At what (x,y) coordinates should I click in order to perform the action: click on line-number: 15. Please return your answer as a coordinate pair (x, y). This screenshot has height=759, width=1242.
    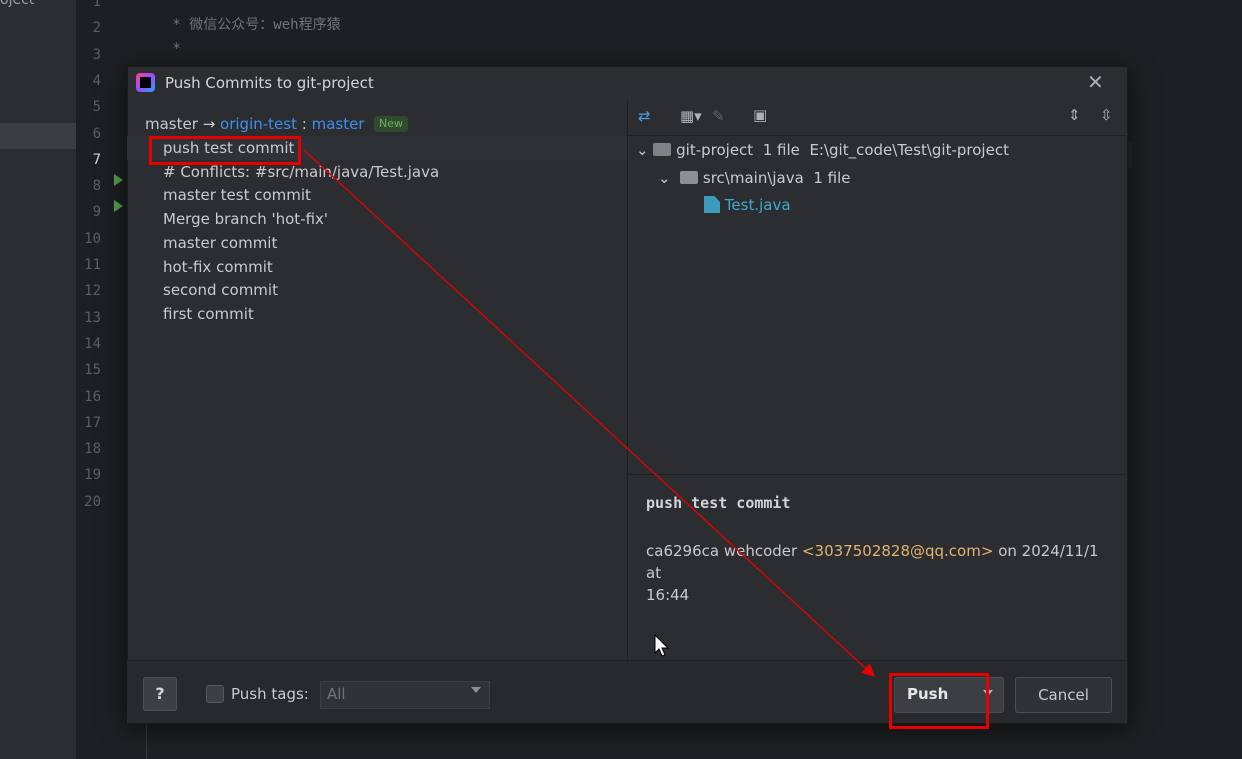
    Looking at the image, I should click on (92, 370).